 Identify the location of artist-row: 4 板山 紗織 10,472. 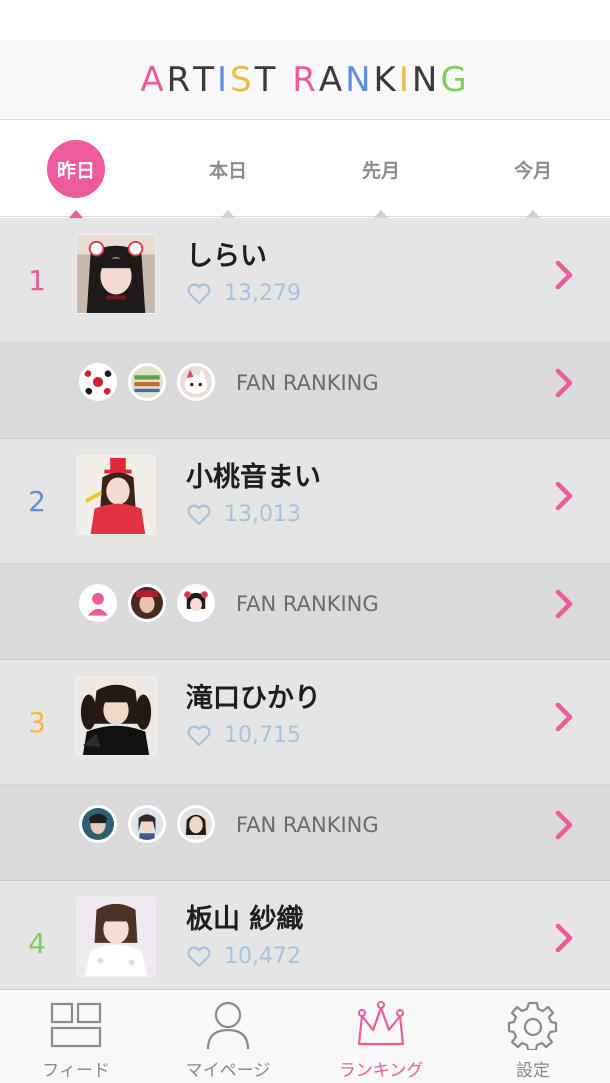
(305, 935).